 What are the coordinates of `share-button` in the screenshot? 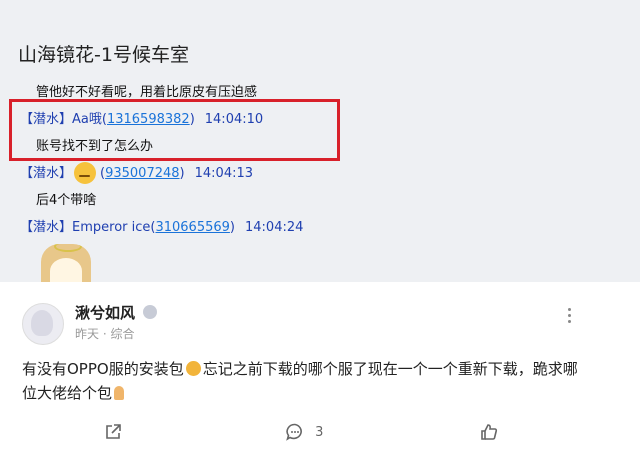 It's located at (113, 432).